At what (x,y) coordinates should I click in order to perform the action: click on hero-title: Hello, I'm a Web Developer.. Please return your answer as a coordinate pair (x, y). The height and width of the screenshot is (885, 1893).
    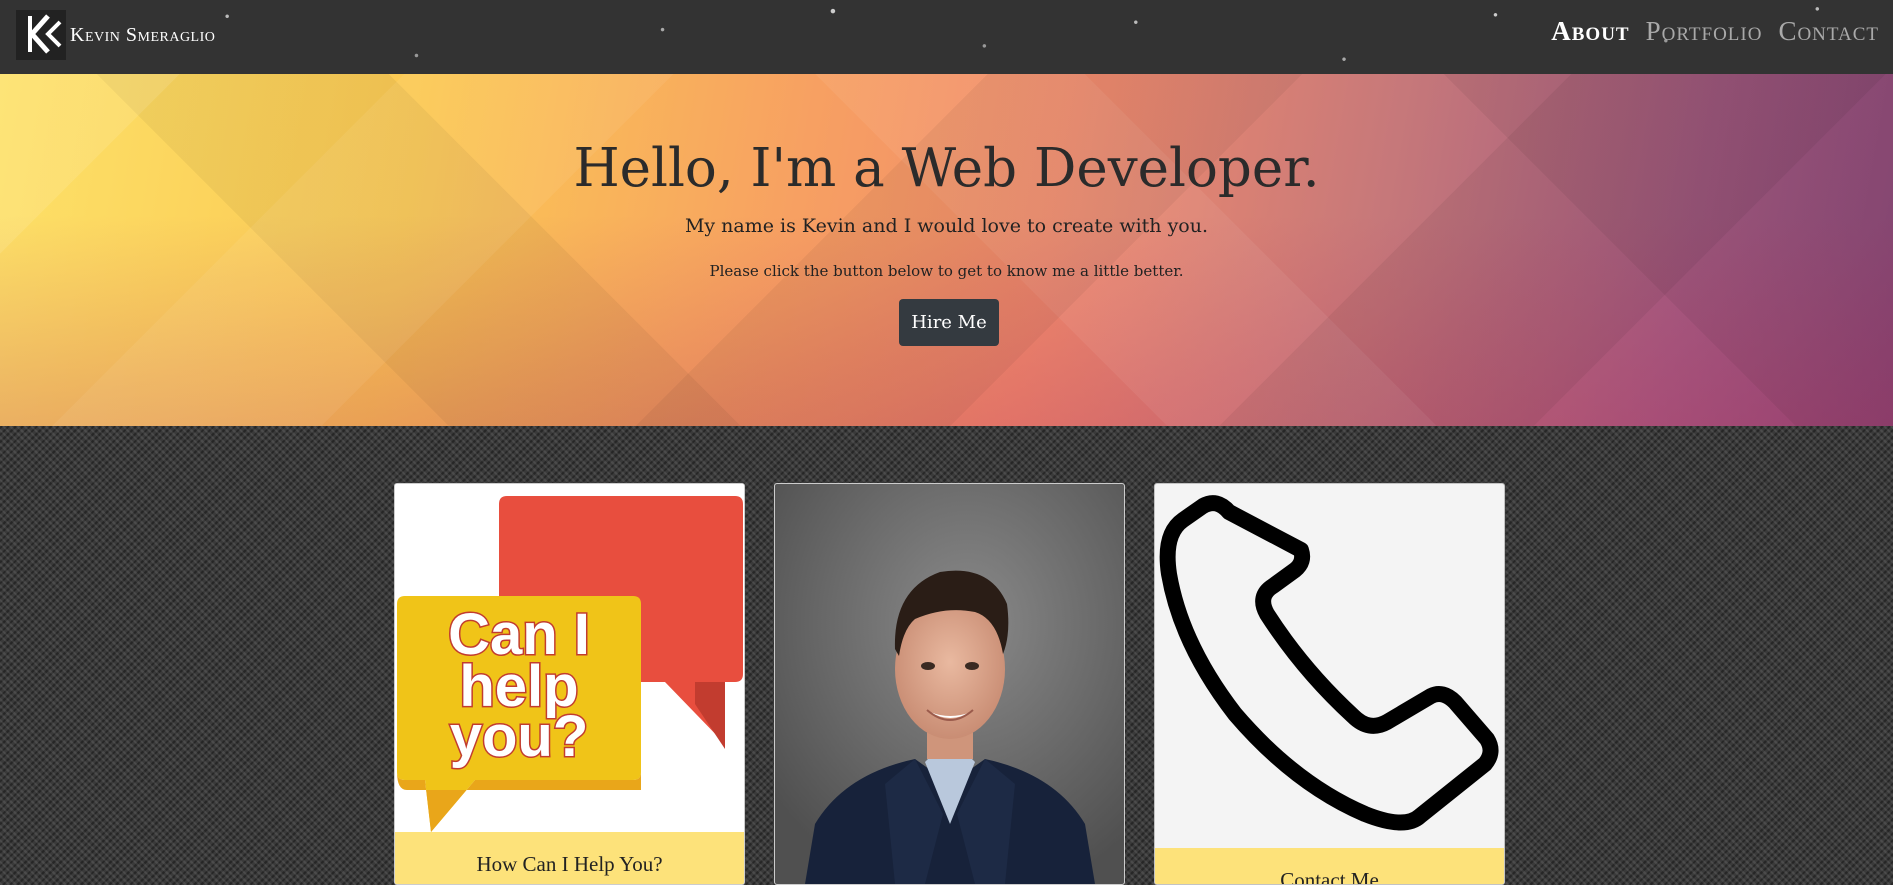
    Looking at the image, I should click on (946, 168).